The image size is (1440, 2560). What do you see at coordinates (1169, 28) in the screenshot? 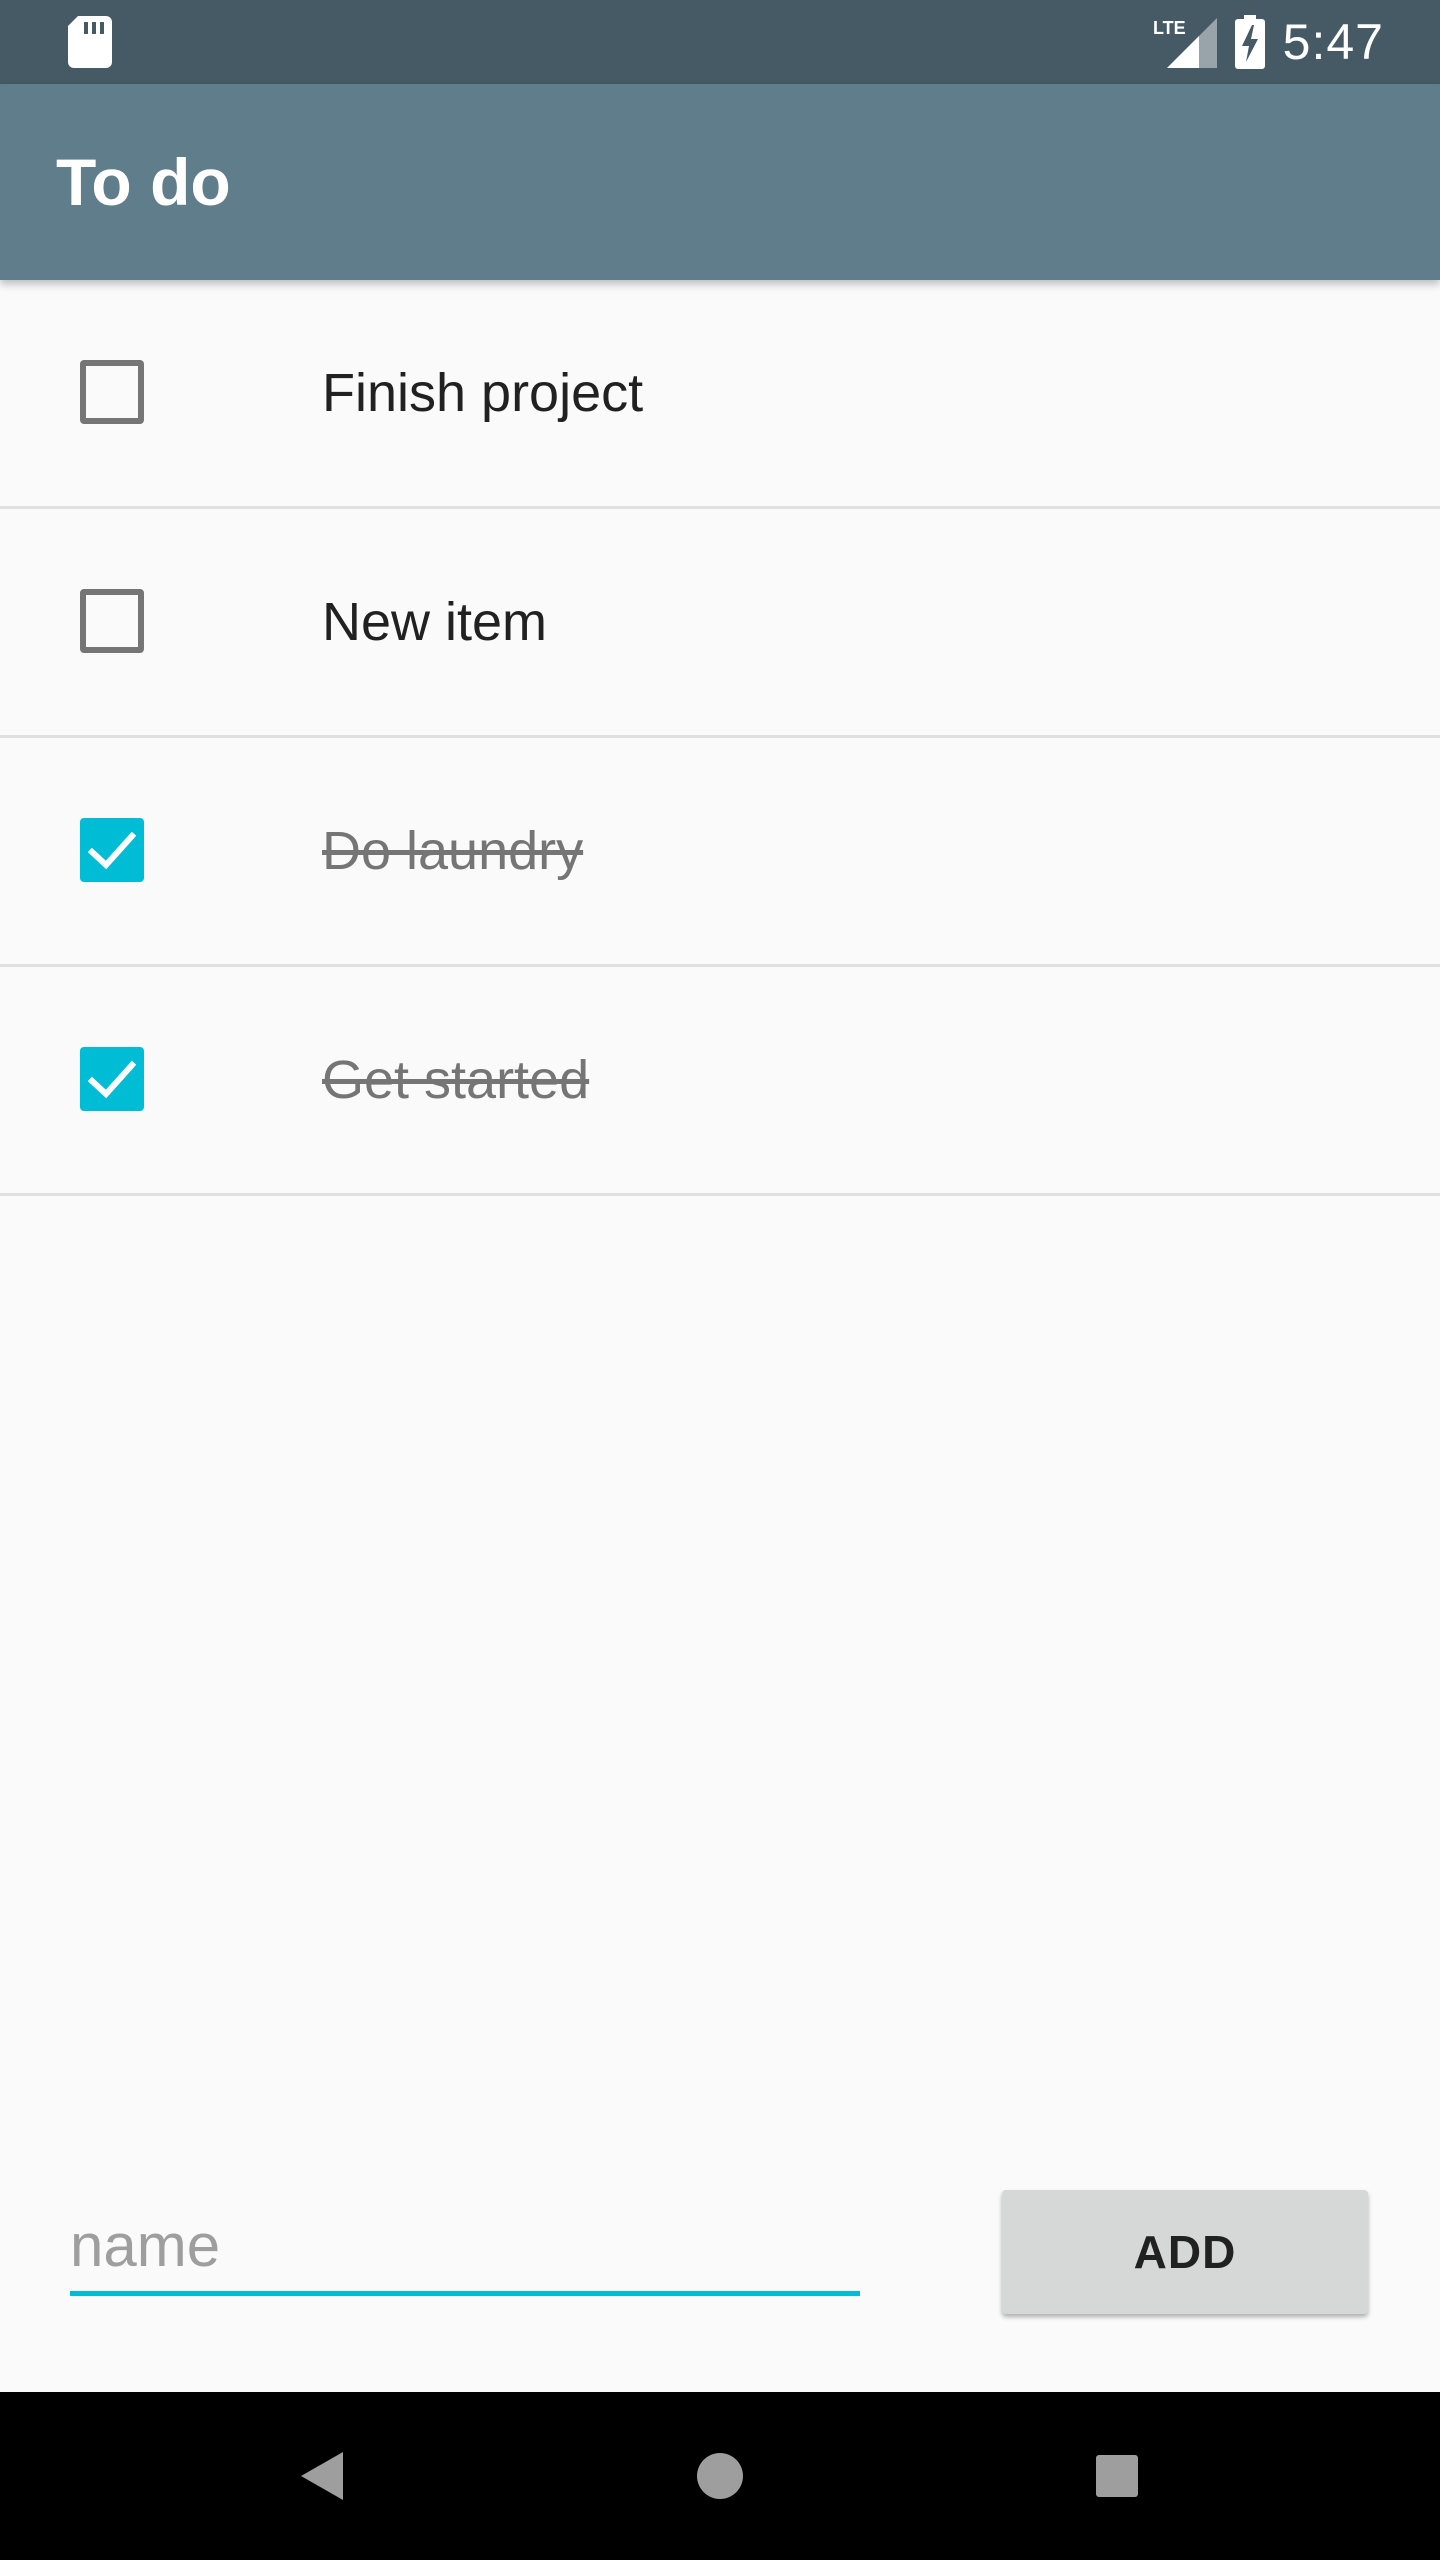
I see `svg-text: LTE` at bounding box center [1169, 28].